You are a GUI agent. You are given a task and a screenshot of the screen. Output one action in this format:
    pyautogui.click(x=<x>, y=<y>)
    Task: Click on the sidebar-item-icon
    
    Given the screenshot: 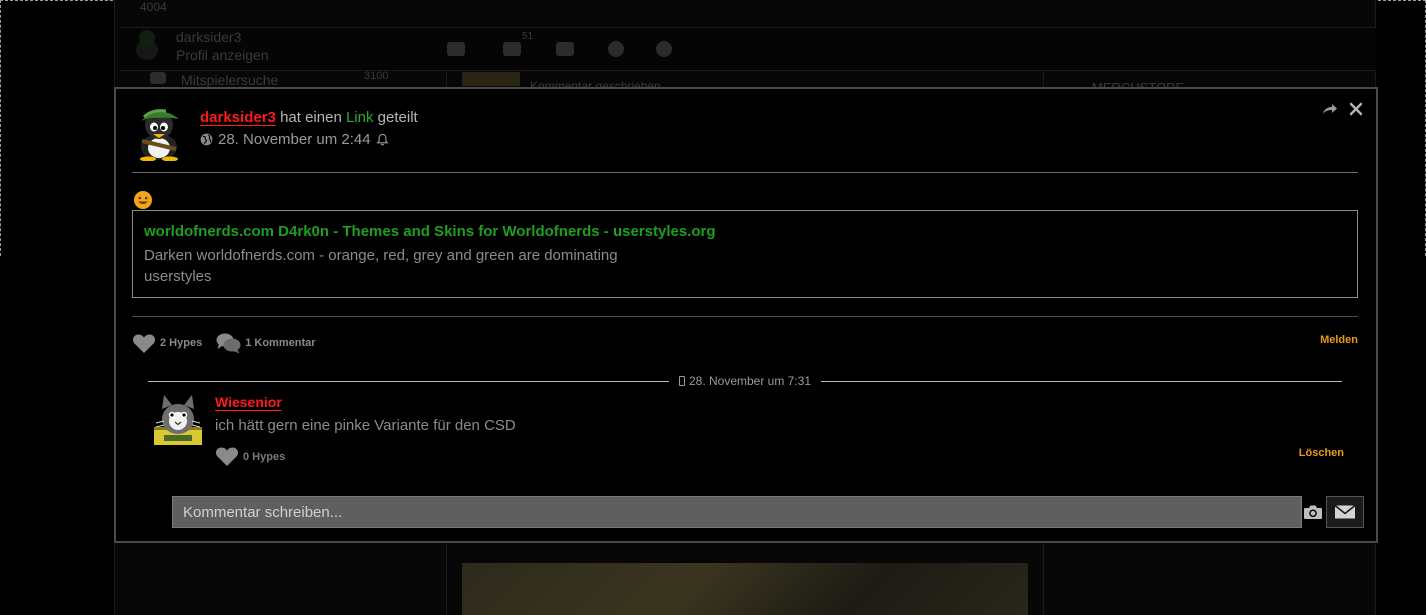 What is the action you would take?
    pyautogui.click(x=158, y=78)
    